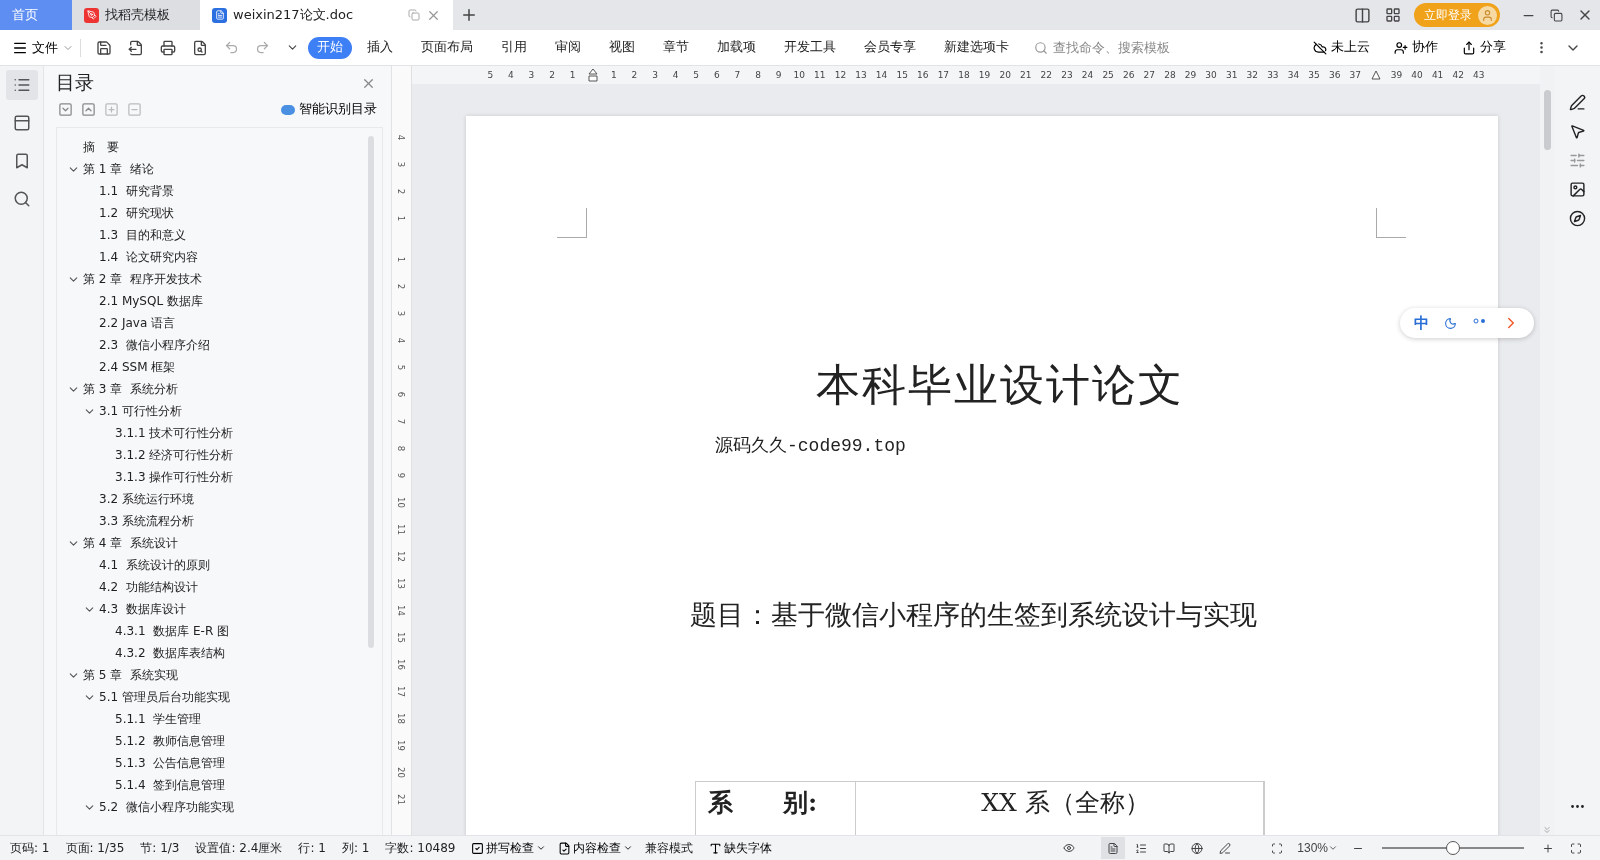 This screenshot has height=860, width=1600. What do you see at coordinates (136, 191) in the screenshot?
I see `toc-item: 1.1 研究背景` at bounding box center [136, 191].